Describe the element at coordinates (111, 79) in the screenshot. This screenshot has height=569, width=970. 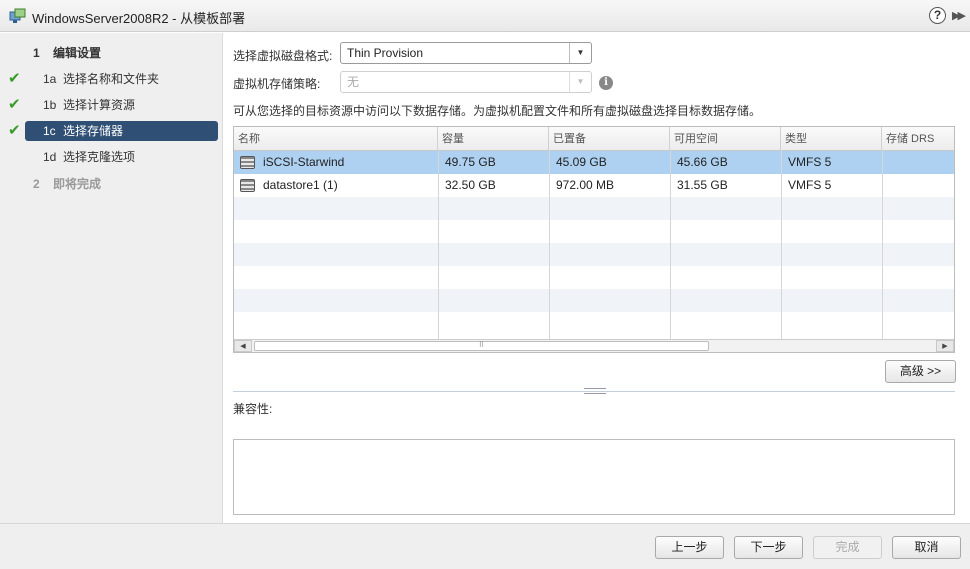
I see `step-label: 选择名称和文件夹` at that location.